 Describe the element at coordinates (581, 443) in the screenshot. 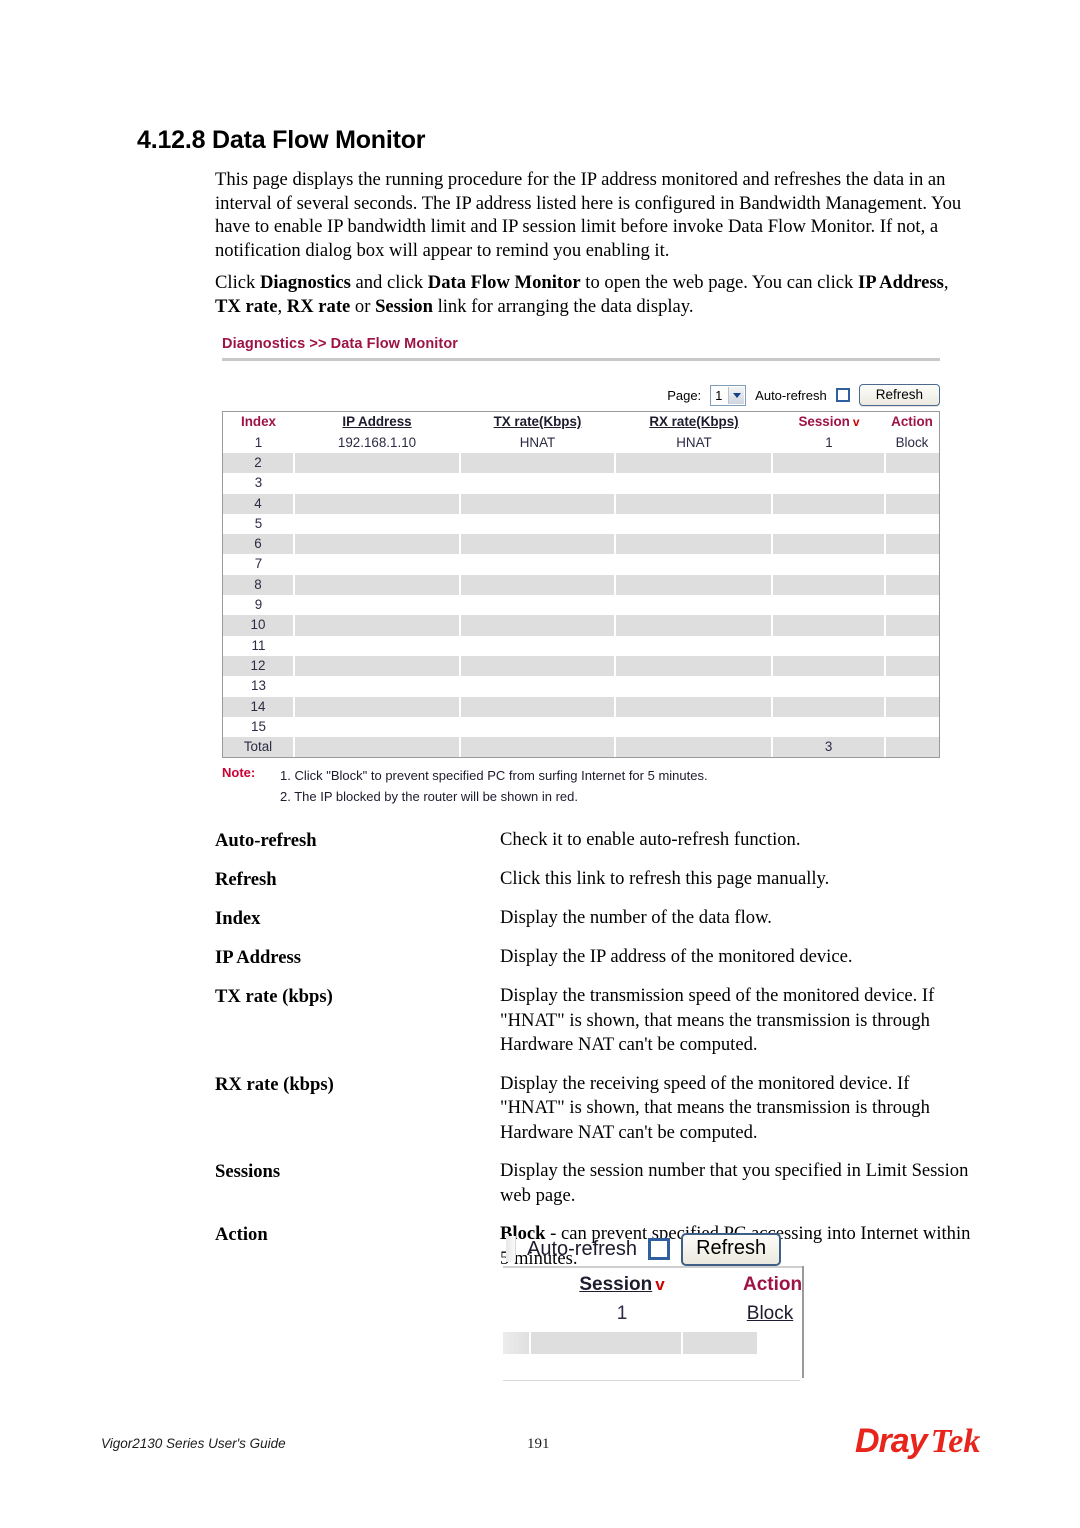

I see `table-row: 1 192.168.1.10 HNAT HNAT 1 Block` at that location.